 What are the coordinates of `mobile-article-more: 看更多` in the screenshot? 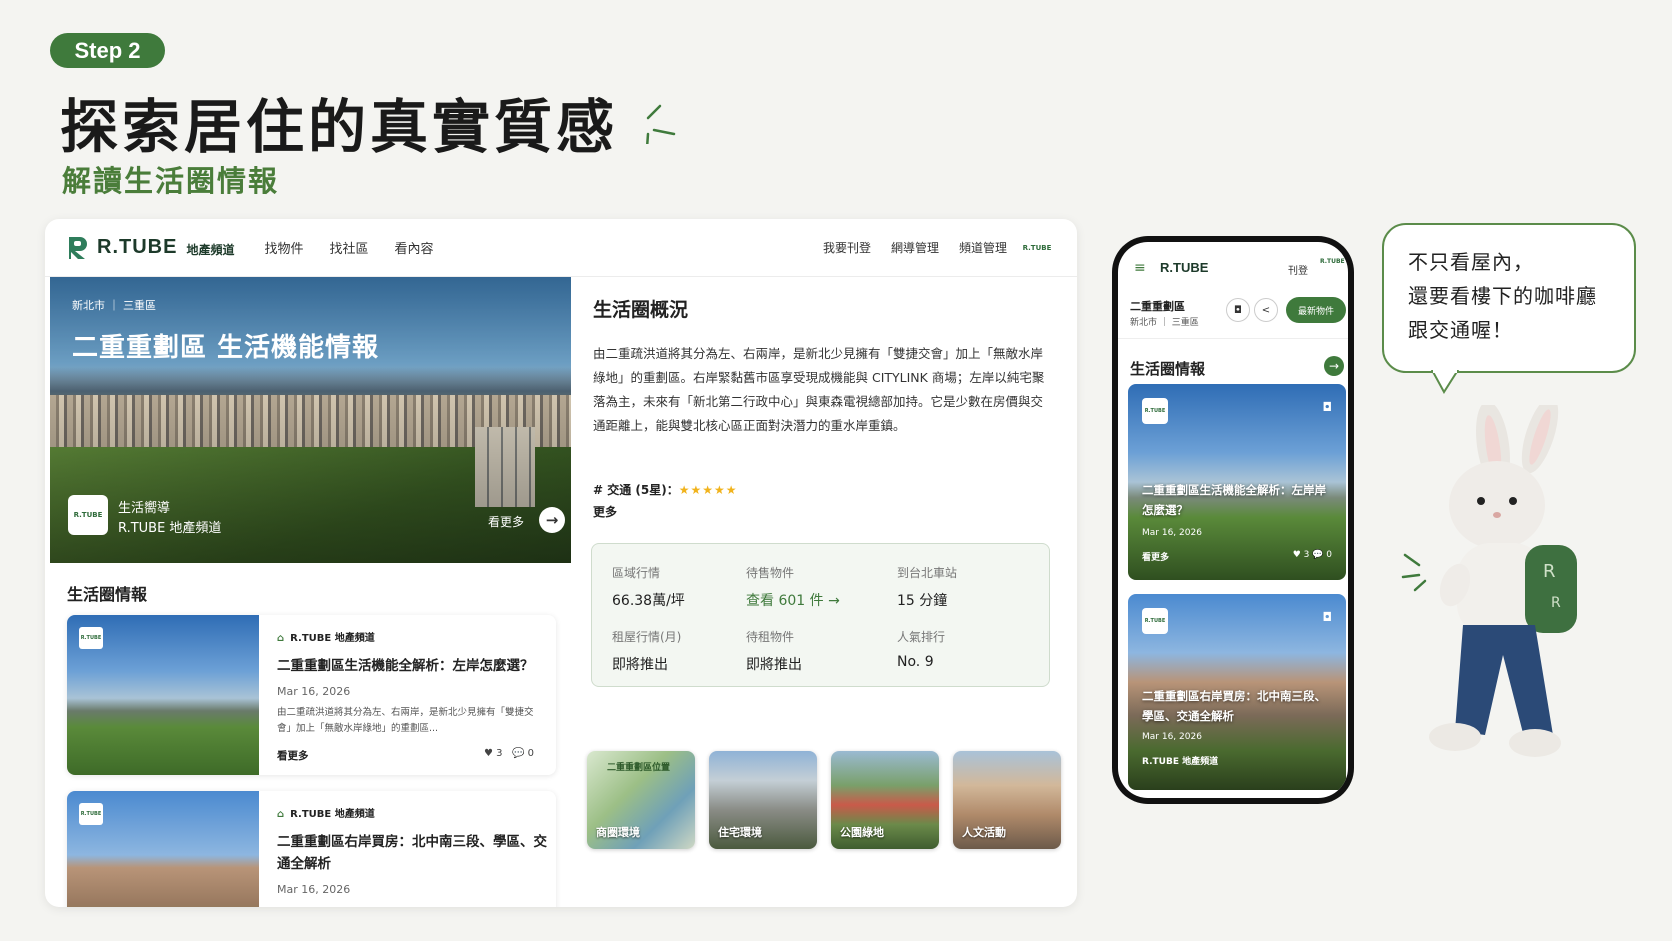 It's located at (1155, 556).